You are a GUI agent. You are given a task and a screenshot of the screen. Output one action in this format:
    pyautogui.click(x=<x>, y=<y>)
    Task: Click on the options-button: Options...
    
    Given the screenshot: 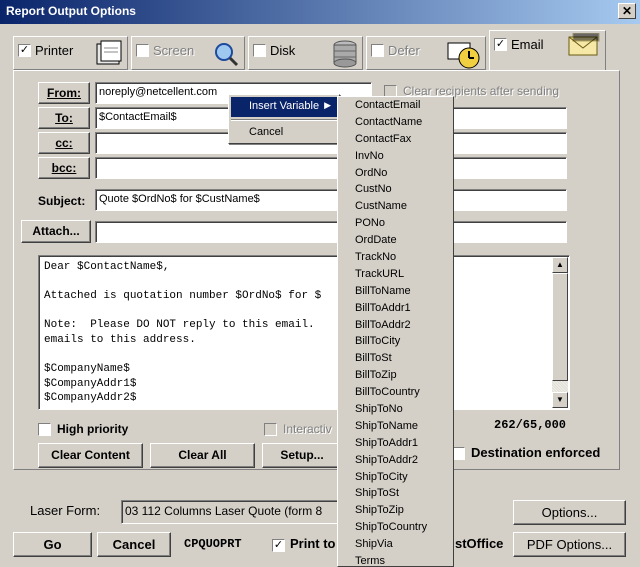 What is the action you would take?
    pyautogui.click(x=569, y=512)
    